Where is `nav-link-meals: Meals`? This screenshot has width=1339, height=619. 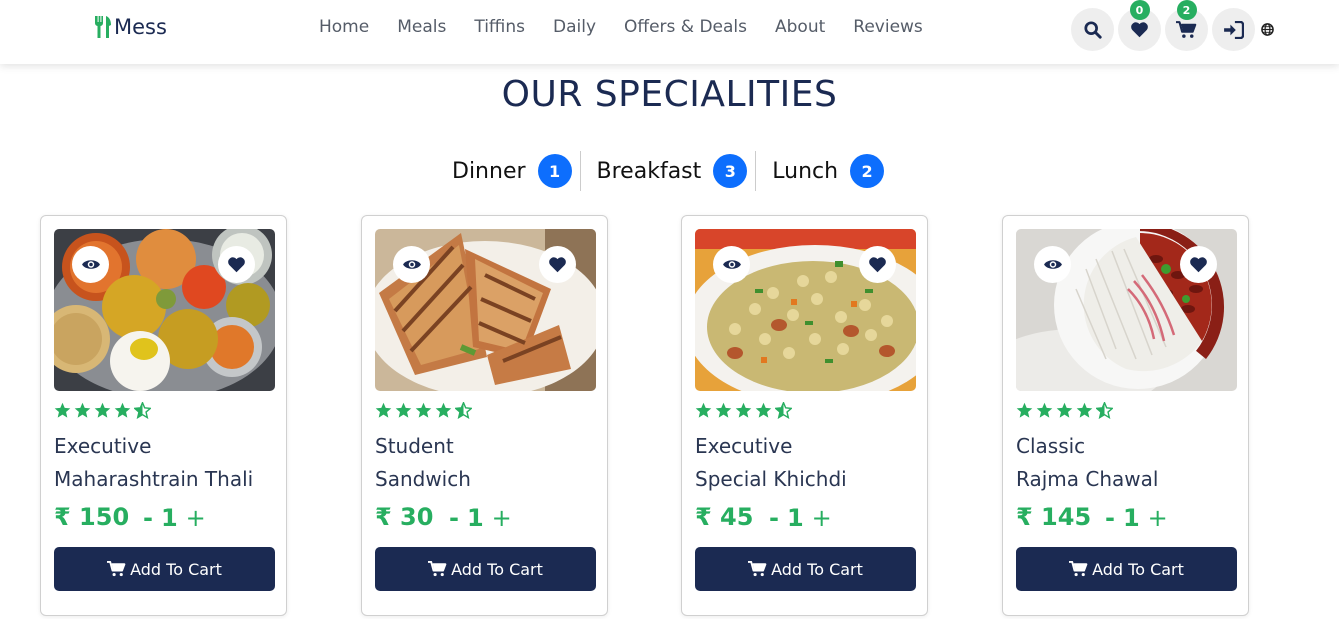
nav-link-meals: Meals is located at coordinates (421, 27).